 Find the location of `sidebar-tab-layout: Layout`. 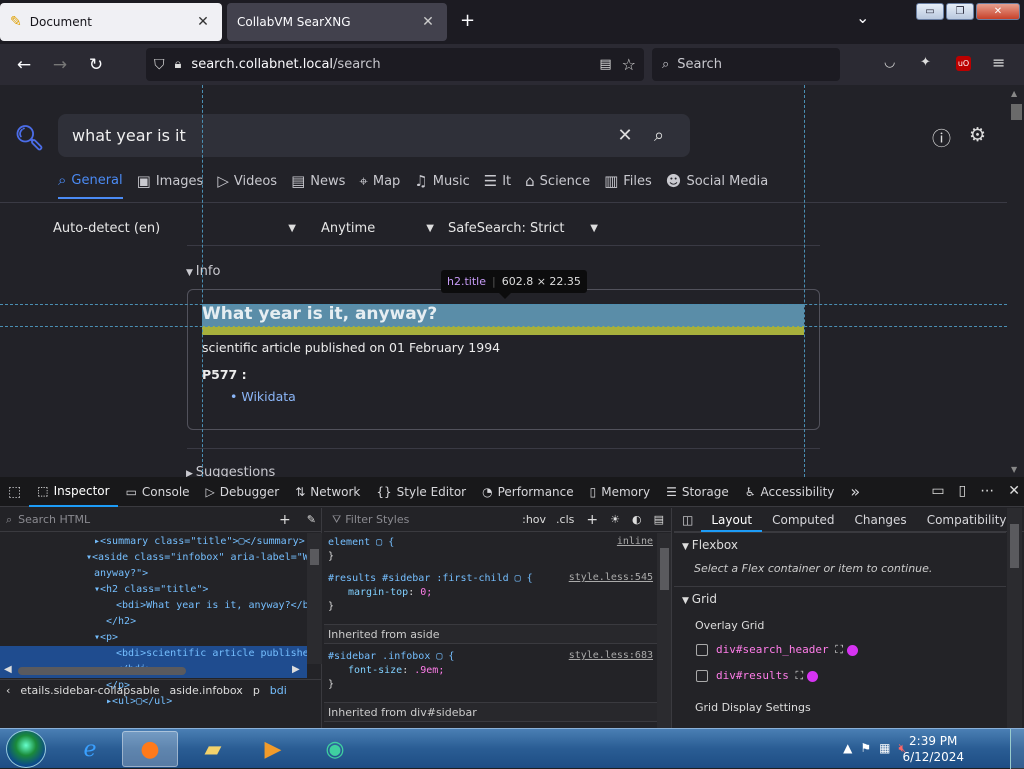

sidebar-tab-layout: Layout is located at coordinates (732, 520).